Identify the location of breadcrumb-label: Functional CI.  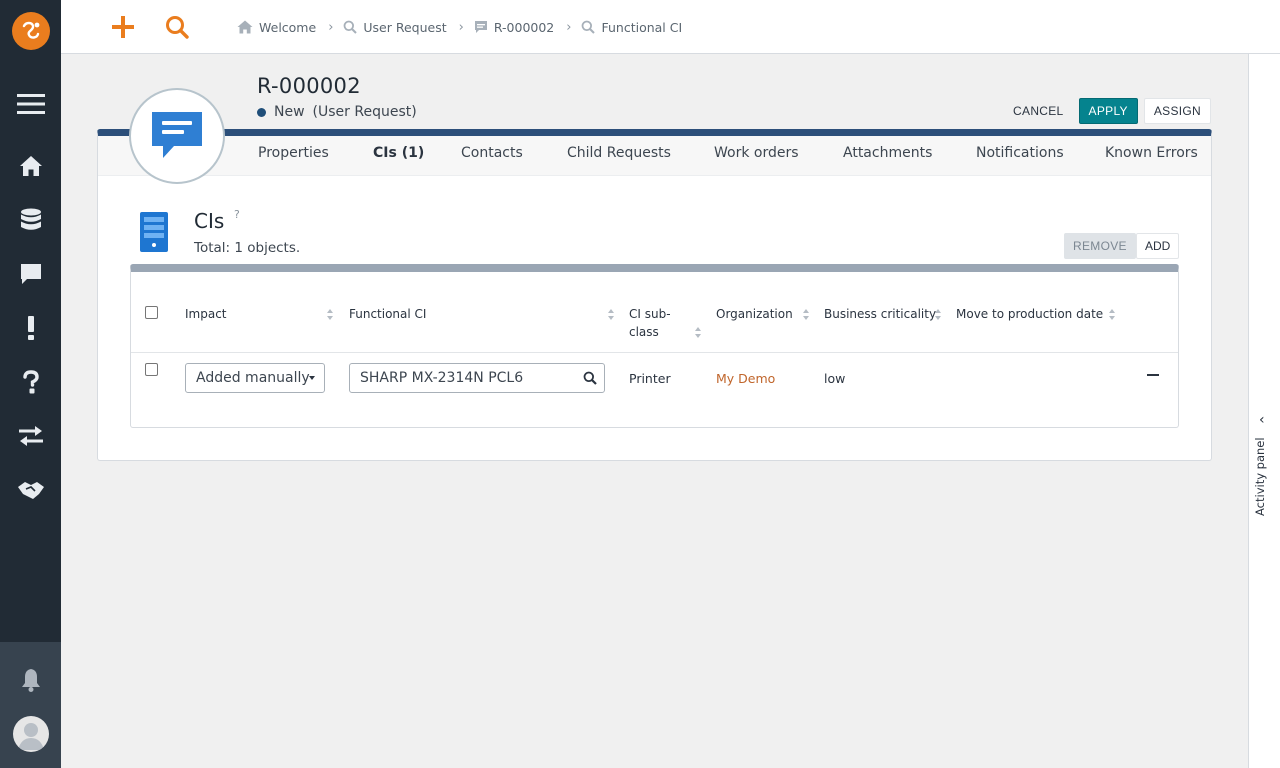
(642, 27).